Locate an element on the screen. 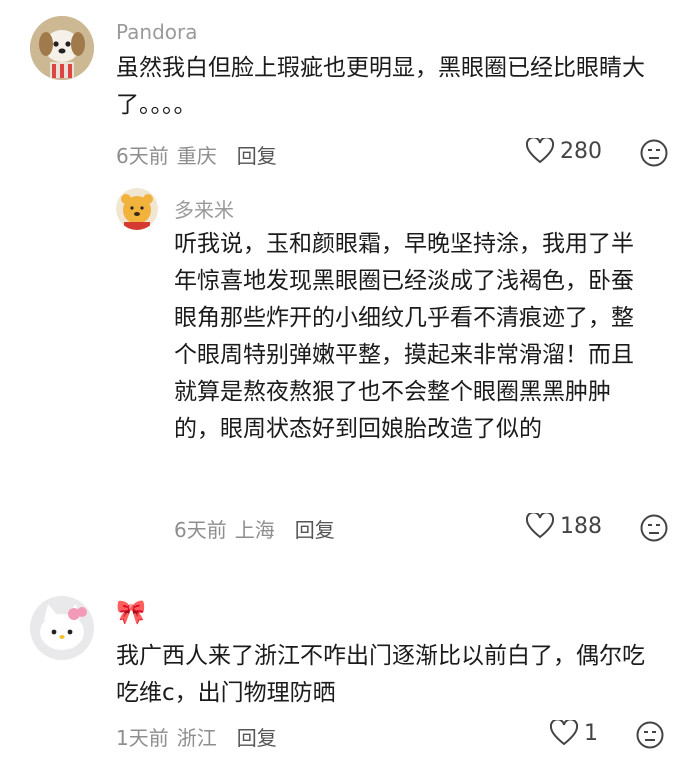 The width and height of the screenshot is (690, 770). username: 多来米 is located at coordinates (204, 208).